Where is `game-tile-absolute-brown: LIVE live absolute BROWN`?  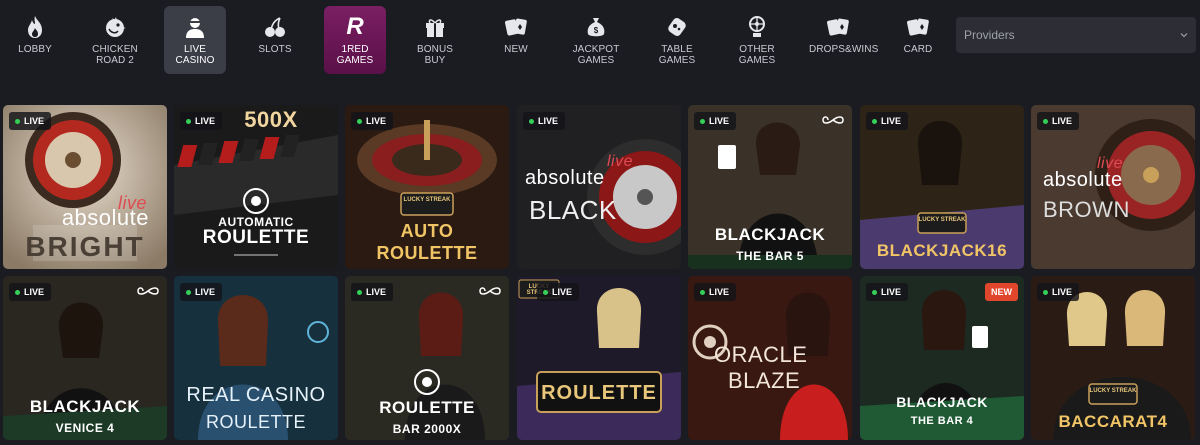
game-tile-absolute-brown: LIVE live absolute BROWN is located at coordinates (1113, 187).